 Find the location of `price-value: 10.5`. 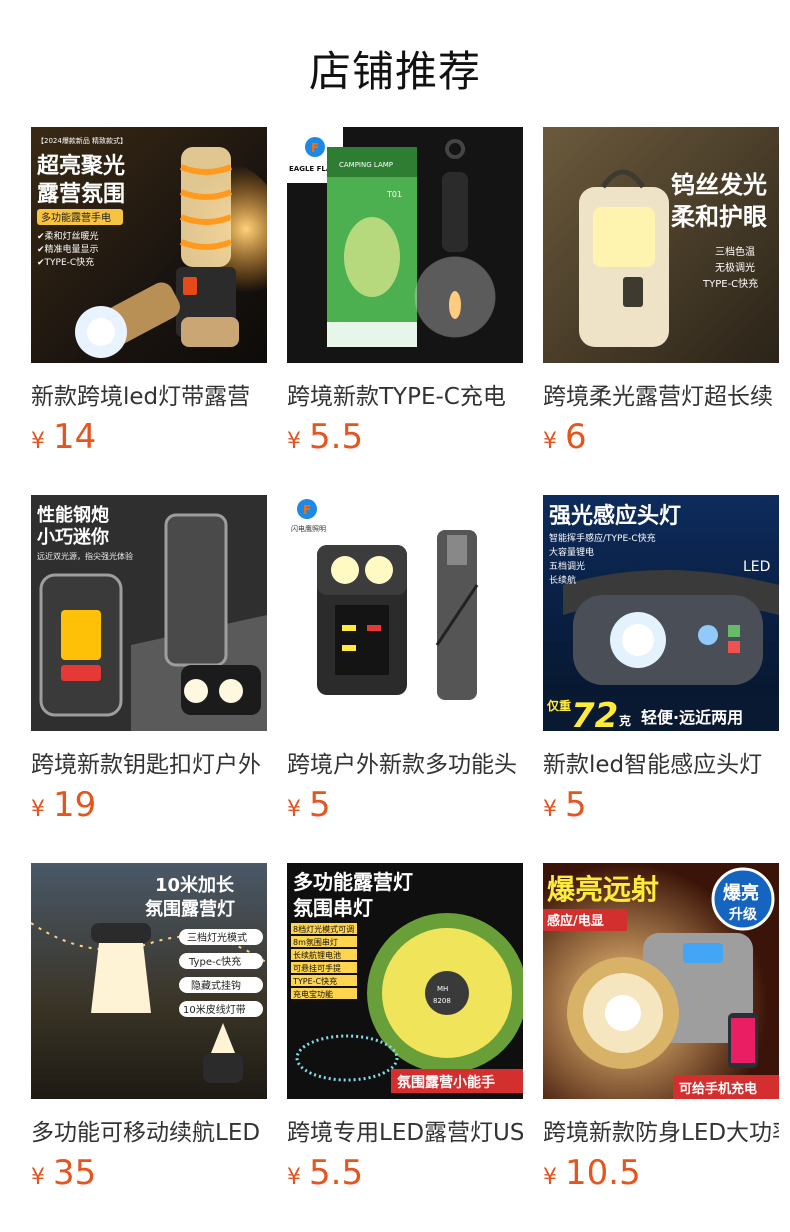

price-value: 10.5 is located at coordinates (603, 1173).